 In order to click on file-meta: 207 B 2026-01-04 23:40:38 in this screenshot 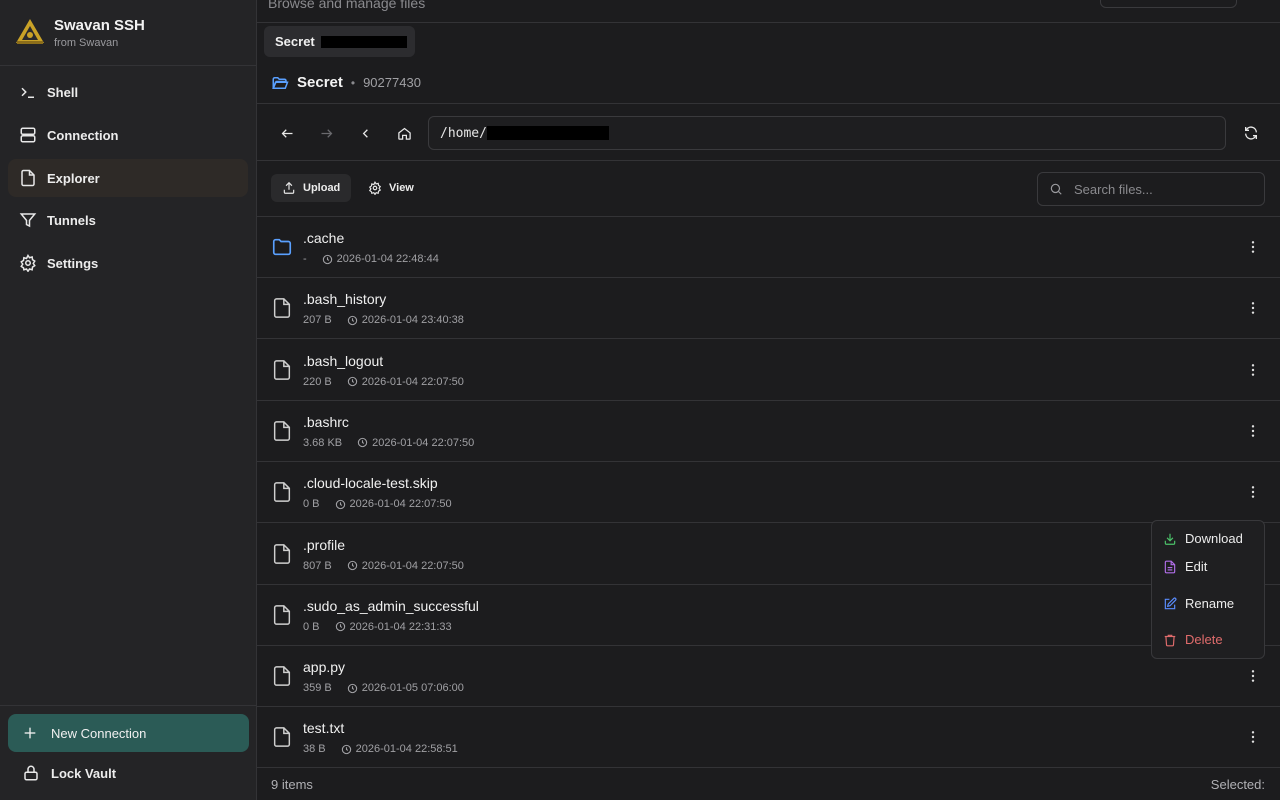, I will do `click(383, 320)`.